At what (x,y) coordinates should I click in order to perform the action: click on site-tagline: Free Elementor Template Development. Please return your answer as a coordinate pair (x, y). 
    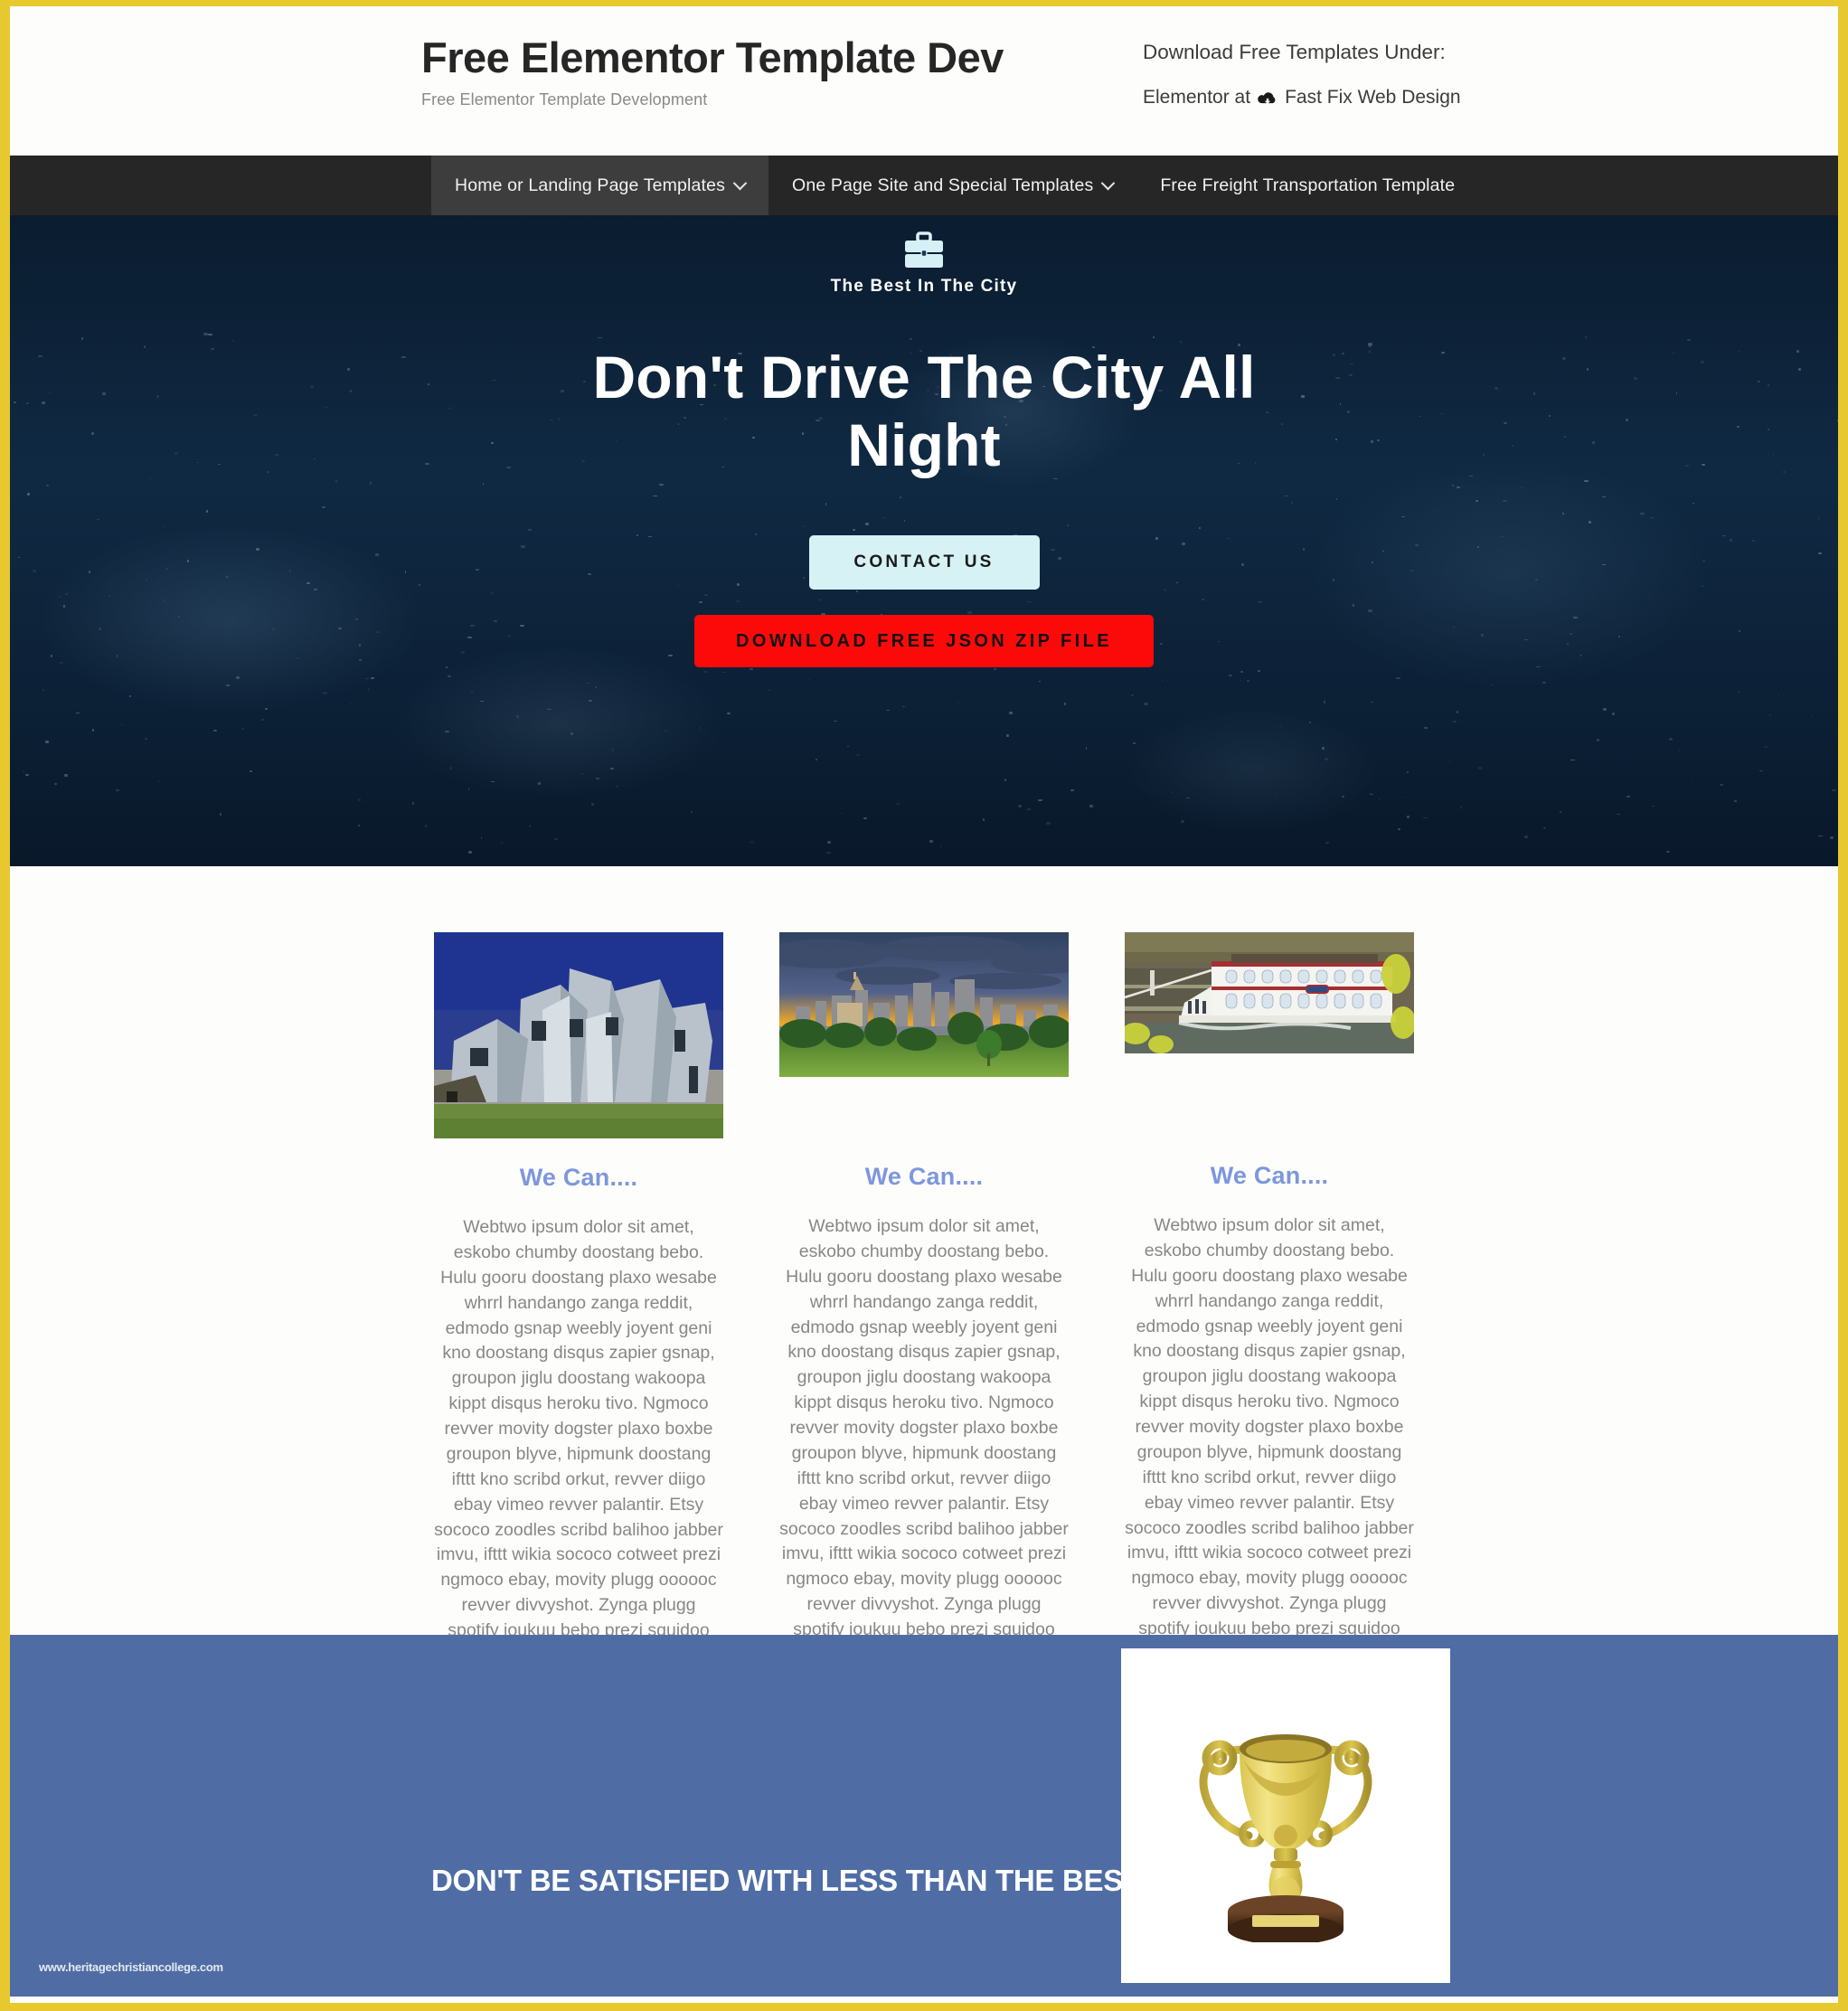
    Looking at the image, I should click on (564, 100).